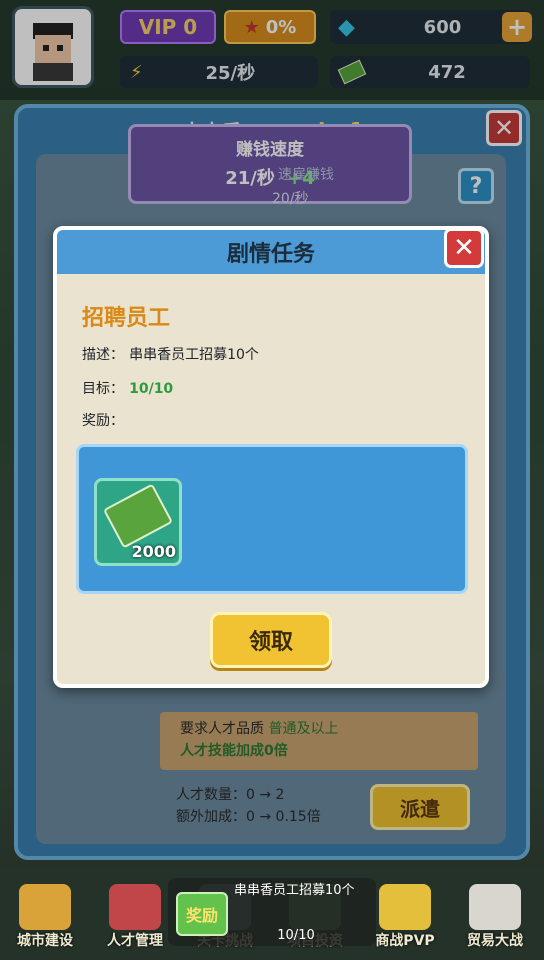  Describe the element at coordinates (127, 388) in the screenshot. I see `task-goal: 目标： 10/10` at that location.